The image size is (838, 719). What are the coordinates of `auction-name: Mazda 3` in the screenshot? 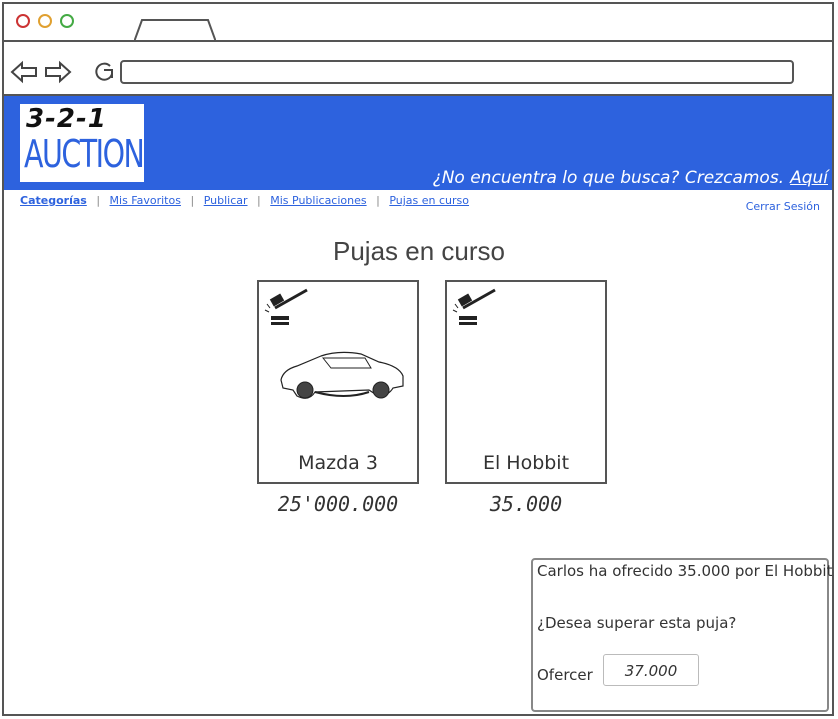 It's located at (338, 463).